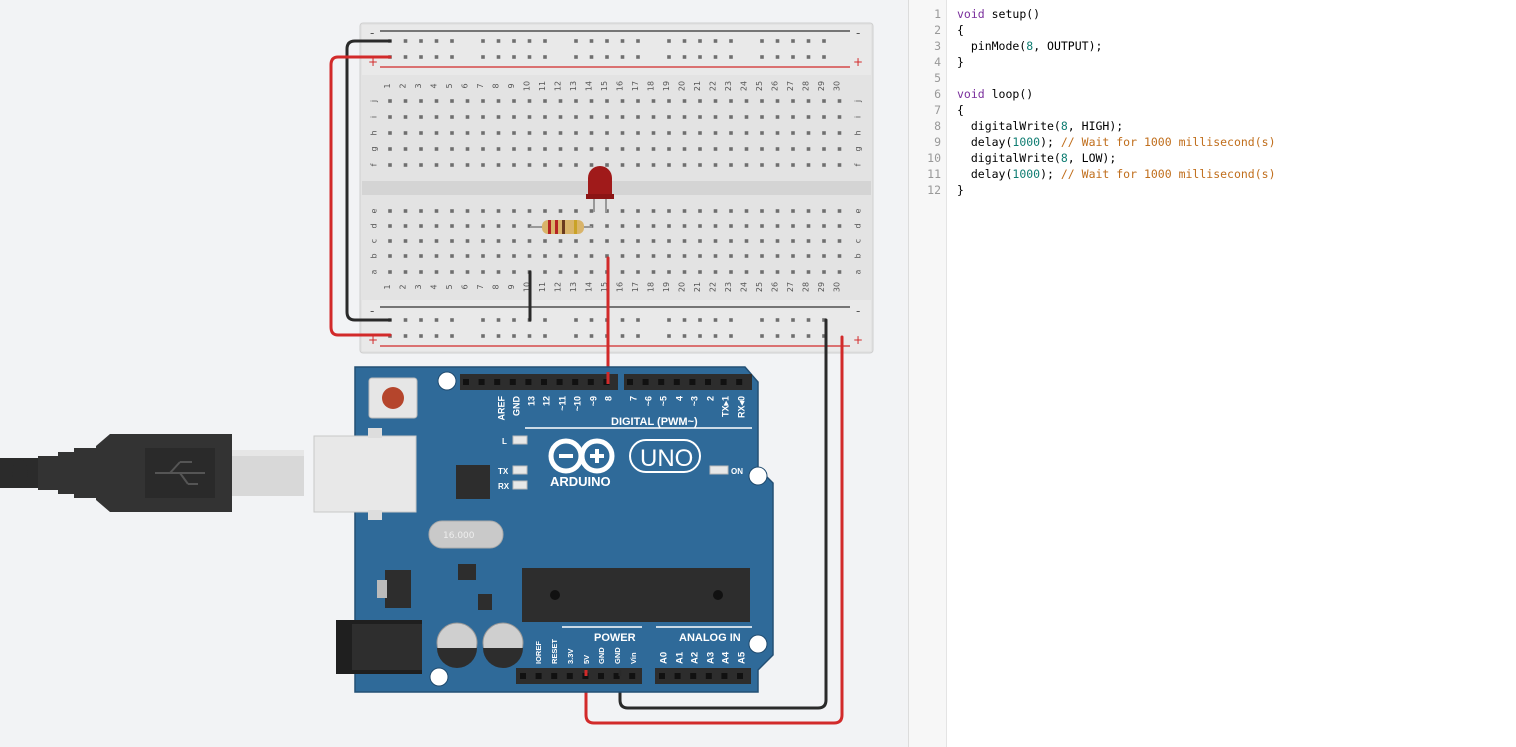 This screenshot has height=747, width=1516. Describe the element at coordinates (995, 94) in the screenshot. I see `code-line: void loop()` at that location.